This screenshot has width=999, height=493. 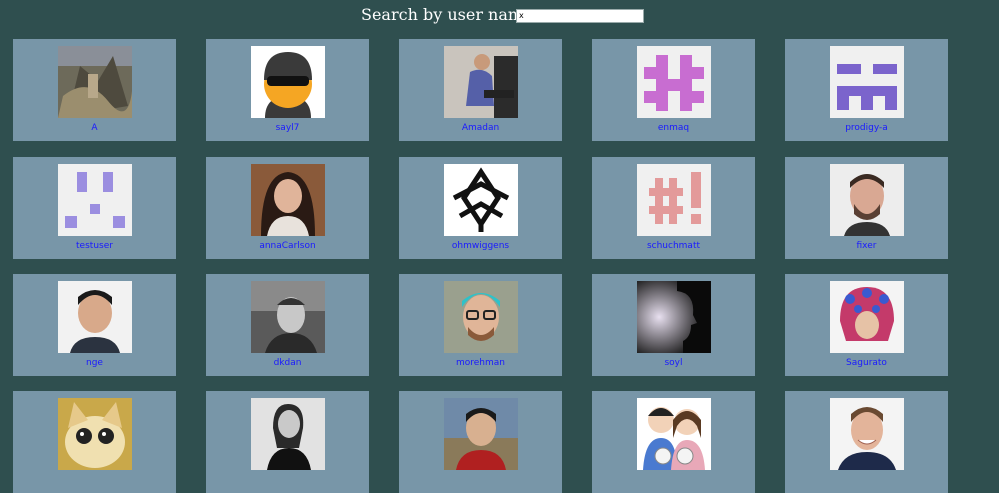 I want to click on user-card: nge, so click(x=94, y=325).